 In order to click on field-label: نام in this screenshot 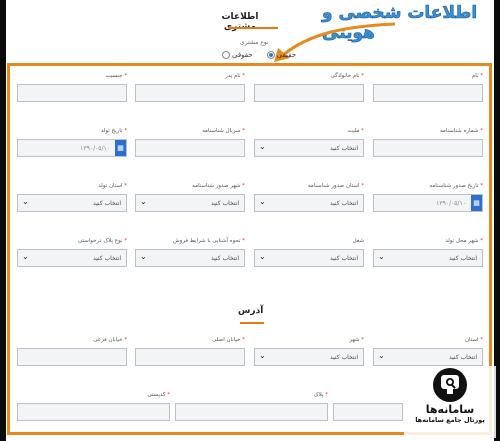, I will do `click(475, 76)`.